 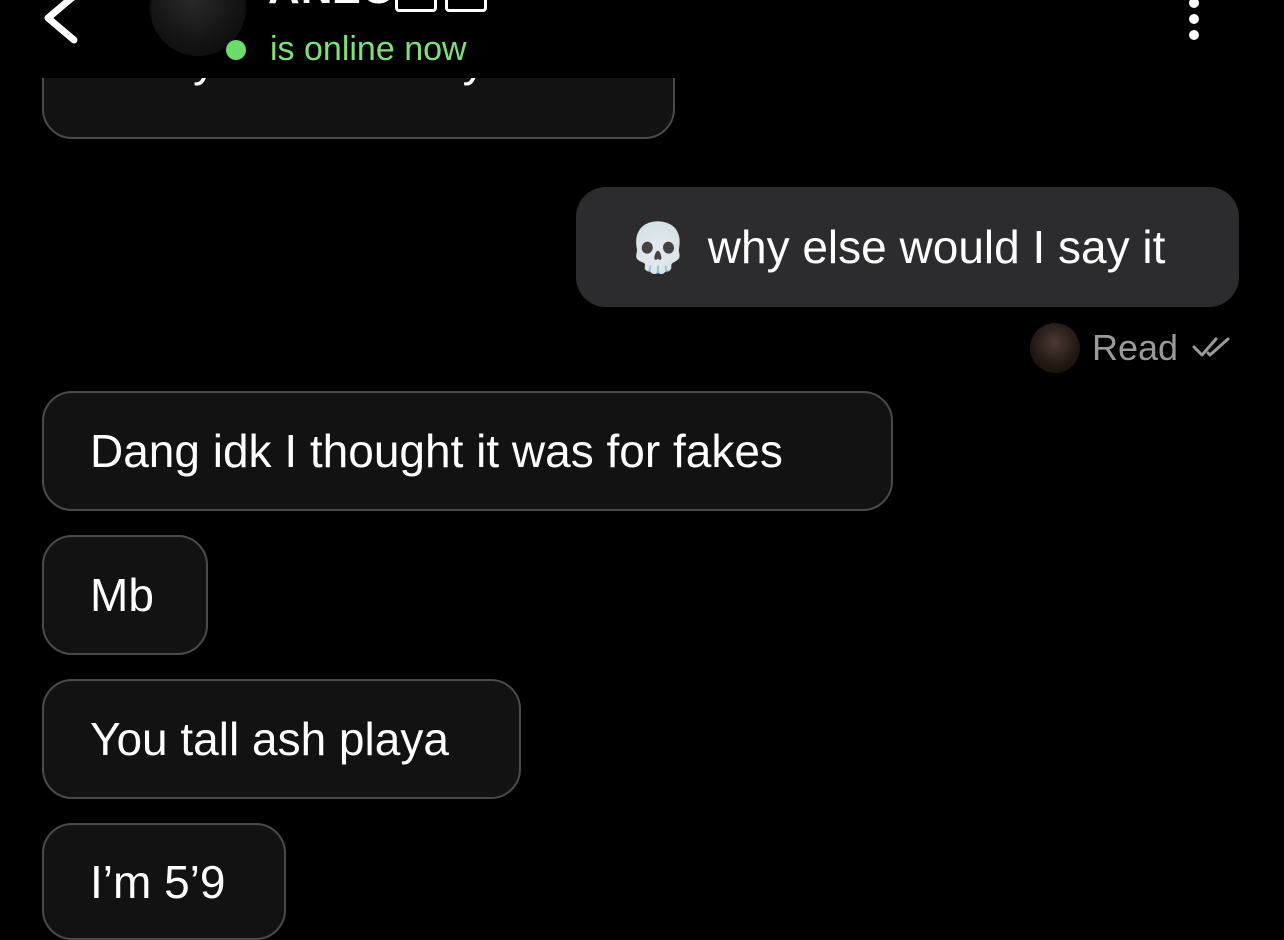 What do you see at coordinates (1055, 348) in the screenshot?
I see `reader-avatar` at bounding box center [1055, 348].